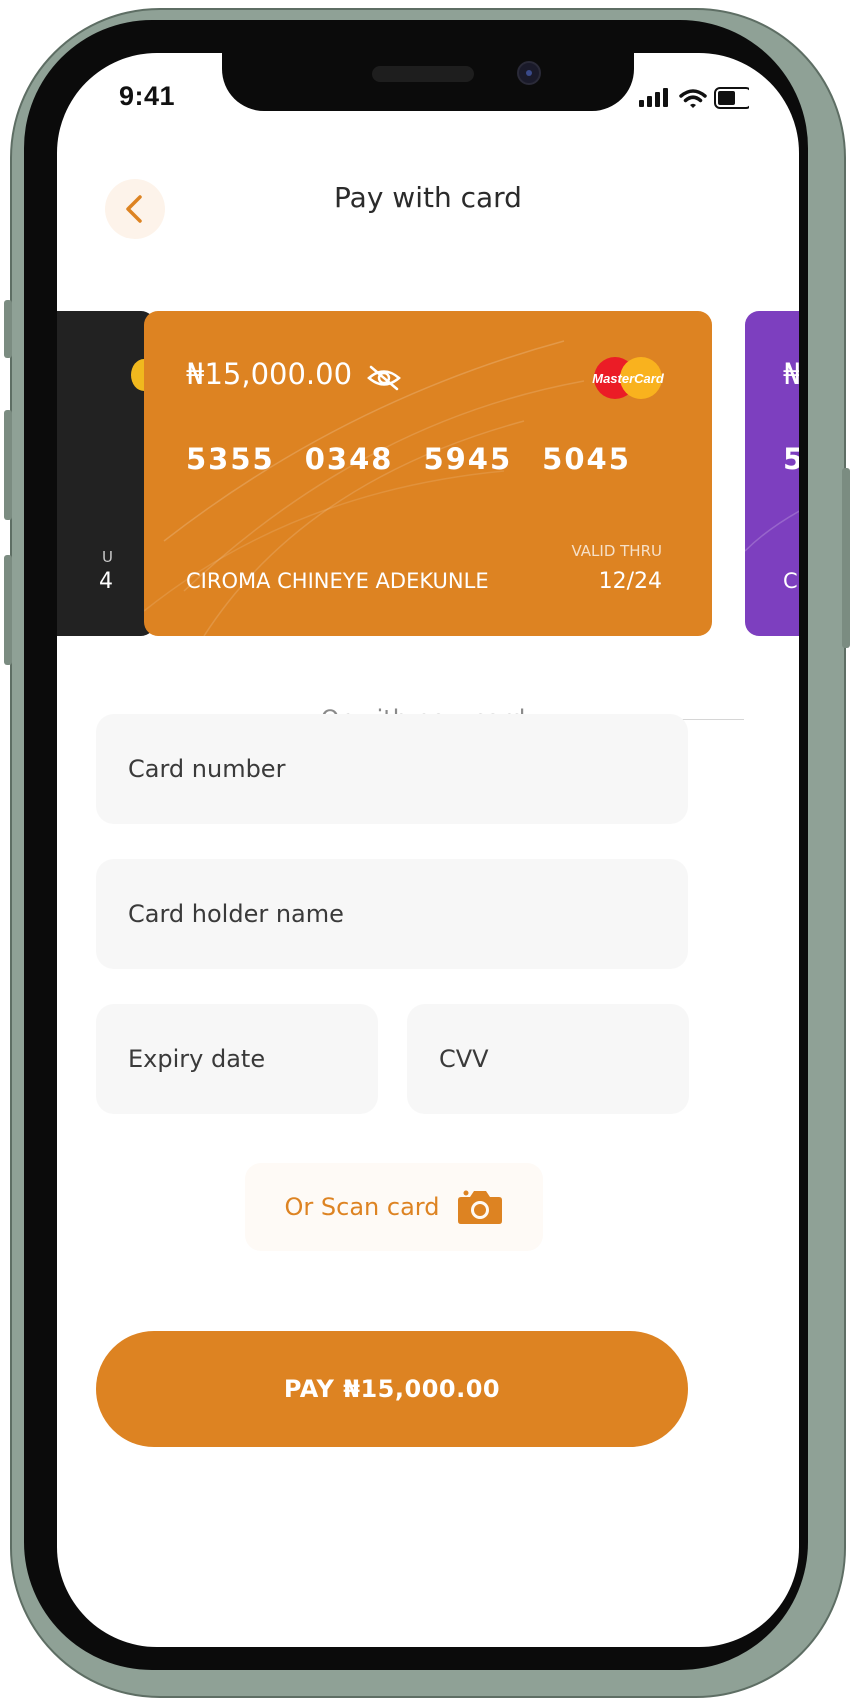  What do you see at coordinates (384, 380) in the screenshot?
I see `hide-balance-icon` at bounding box center [384, 380].